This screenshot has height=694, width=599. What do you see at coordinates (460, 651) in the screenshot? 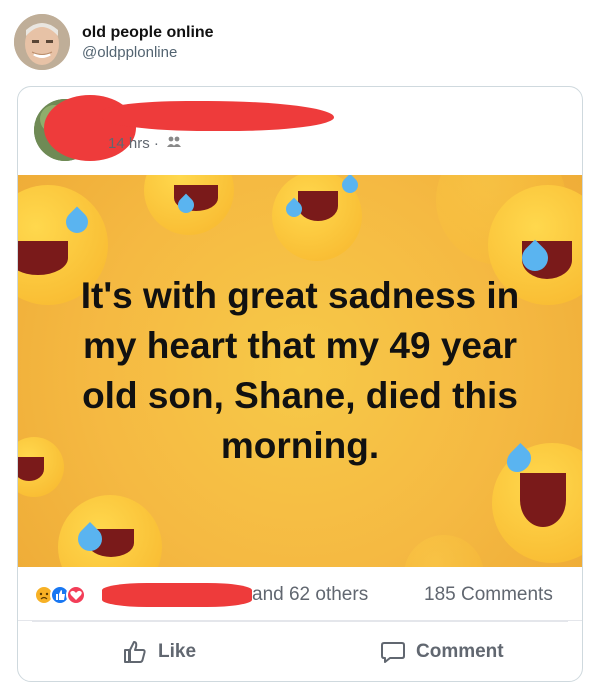
I see `comment-label: Comment` at bounding box center [460, 651].